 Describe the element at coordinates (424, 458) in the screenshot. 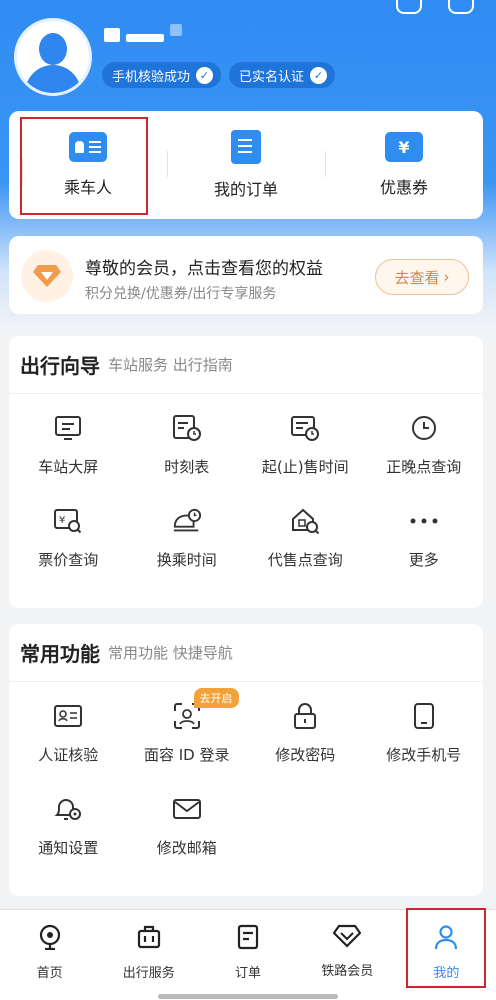

I see `grid-item-delay-query: 正晚点查询` at that location.